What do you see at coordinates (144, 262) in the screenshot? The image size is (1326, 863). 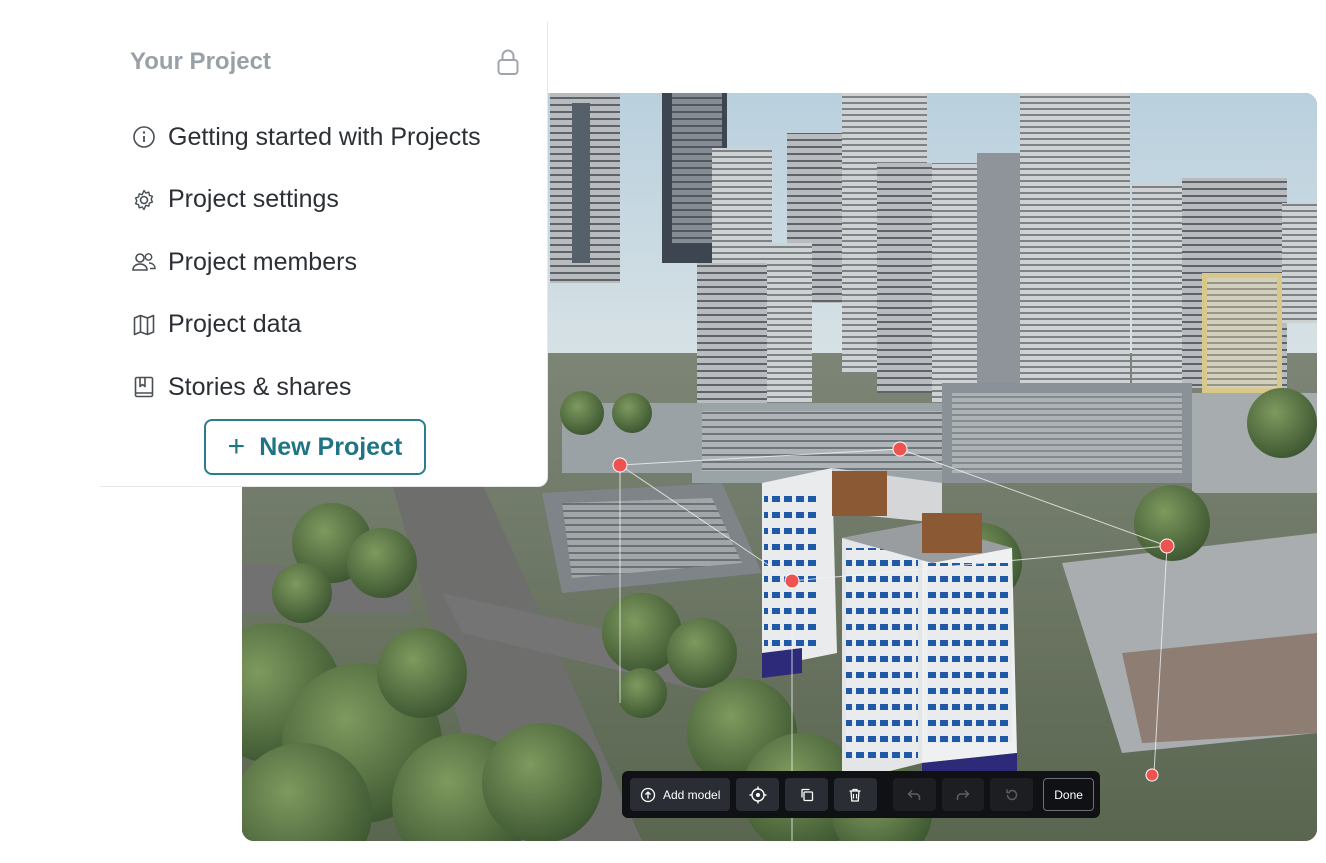 I see `users-icon` at bounding box center [144, 262].